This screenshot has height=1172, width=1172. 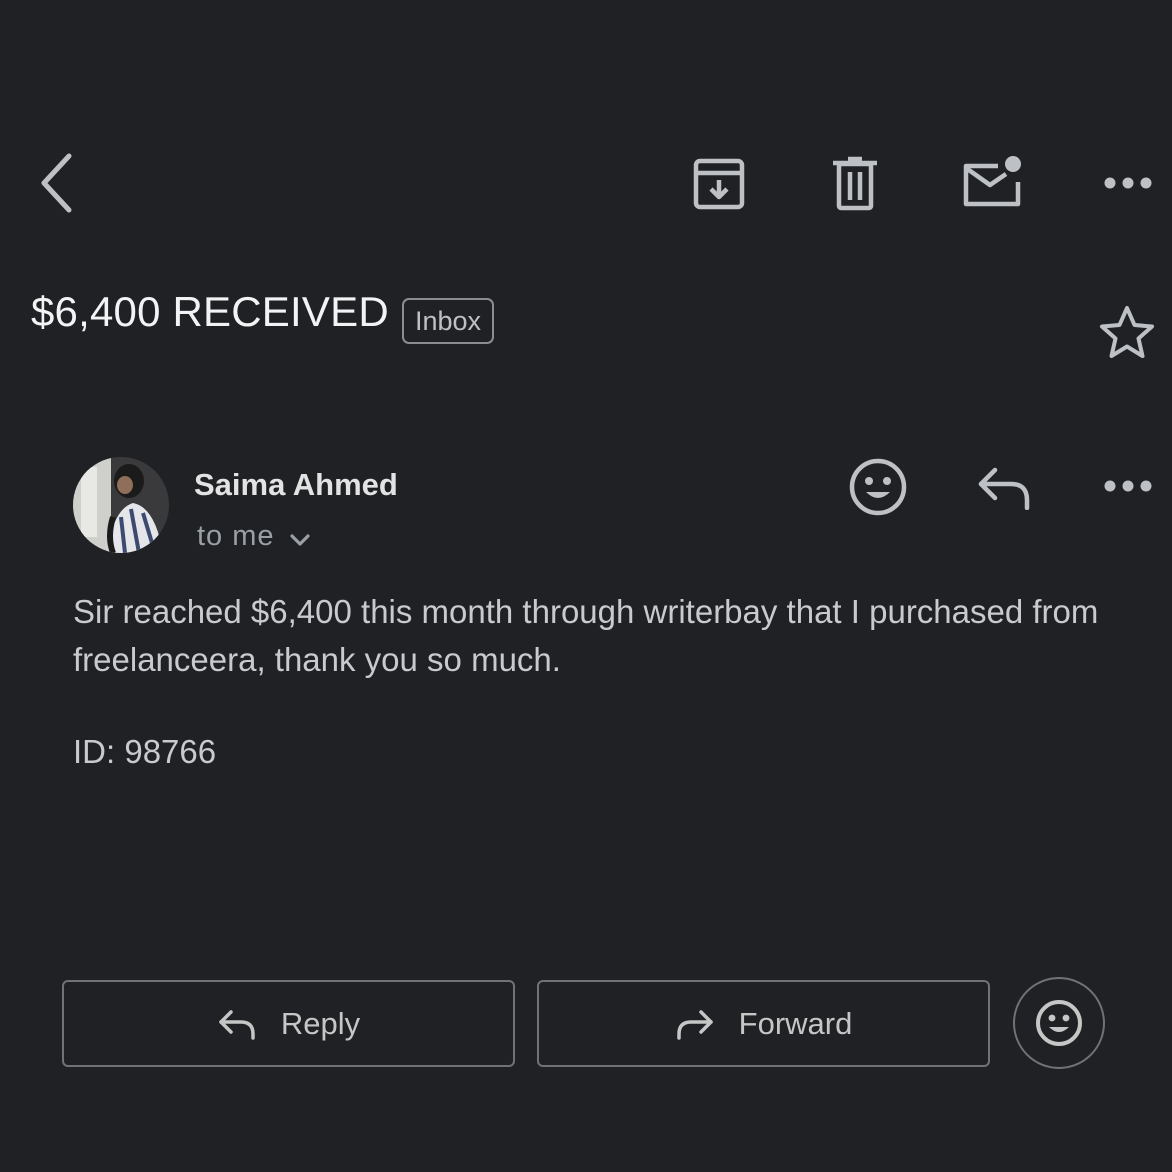 What do you see at coordinates (296, 485) in the screenshot?
I see `sender-name: Saima Ahmed` at bounding box center [296, 485].